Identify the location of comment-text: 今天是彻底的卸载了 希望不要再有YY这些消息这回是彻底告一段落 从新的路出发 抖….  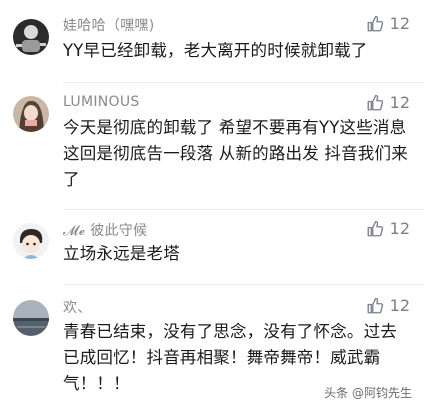
(235, 153).